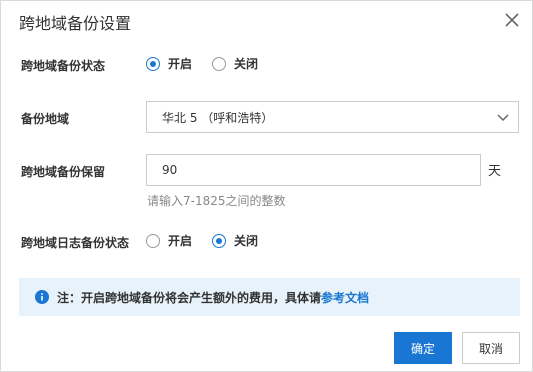 Image resolution: width=533 pixels, height=372 pixels. Describe the element at coordinates (75, 23) in the screenshot. I see `dialog-title: 跨地域备份设置` at that location.